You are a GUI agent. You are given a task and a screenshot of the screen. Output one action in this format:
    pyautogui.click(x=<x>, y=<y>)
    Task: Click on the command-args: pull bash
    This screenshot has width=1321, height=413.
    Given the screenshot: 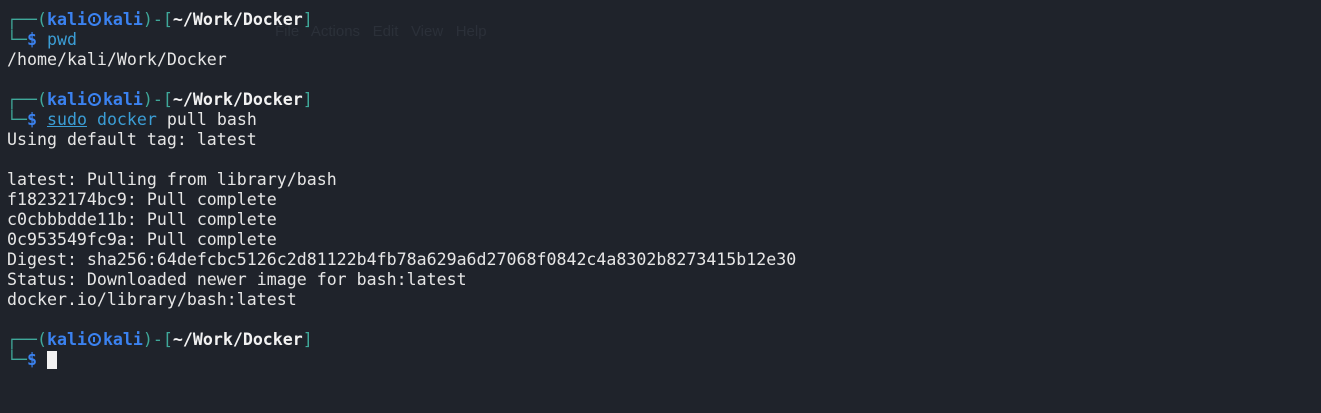 What is the action you would take?
    pyautogui.click(x=211, y=119)
    